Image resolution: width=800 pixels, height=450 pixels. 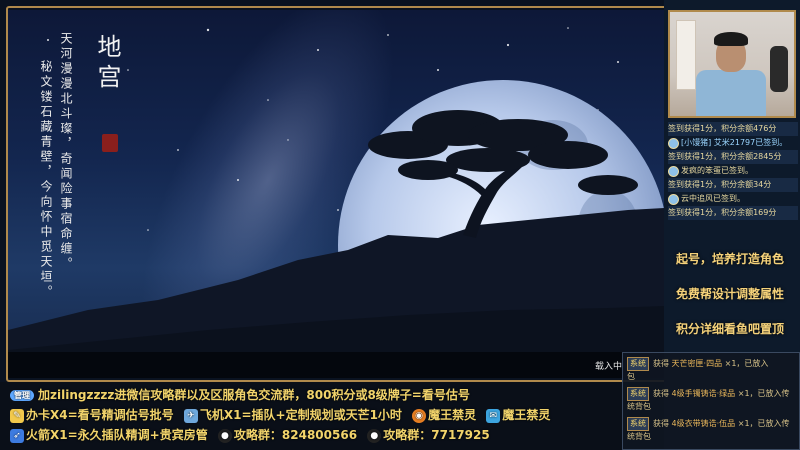 What do you see at coordinates (17, 435) in the screenshot?
I see `rocket-icon: ➶` at bounding box center [17, 435].